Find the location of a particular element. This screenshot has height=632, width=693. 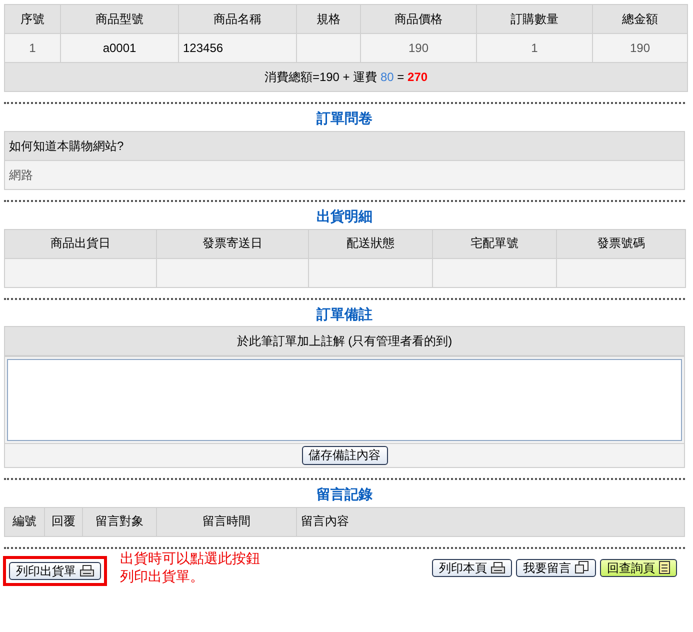

section-title: 訂單問卷 is located at coordinates (345, 118).